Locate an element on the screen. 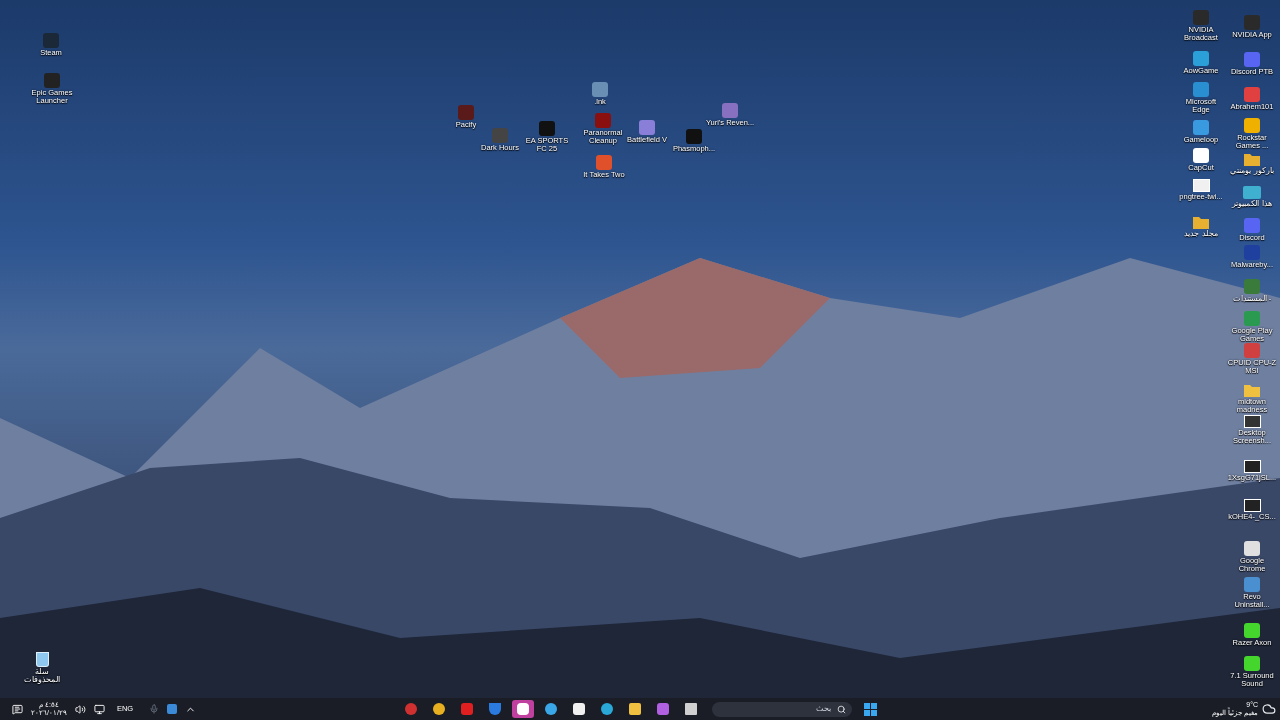  window-icon is located at coordinates (691, 709).